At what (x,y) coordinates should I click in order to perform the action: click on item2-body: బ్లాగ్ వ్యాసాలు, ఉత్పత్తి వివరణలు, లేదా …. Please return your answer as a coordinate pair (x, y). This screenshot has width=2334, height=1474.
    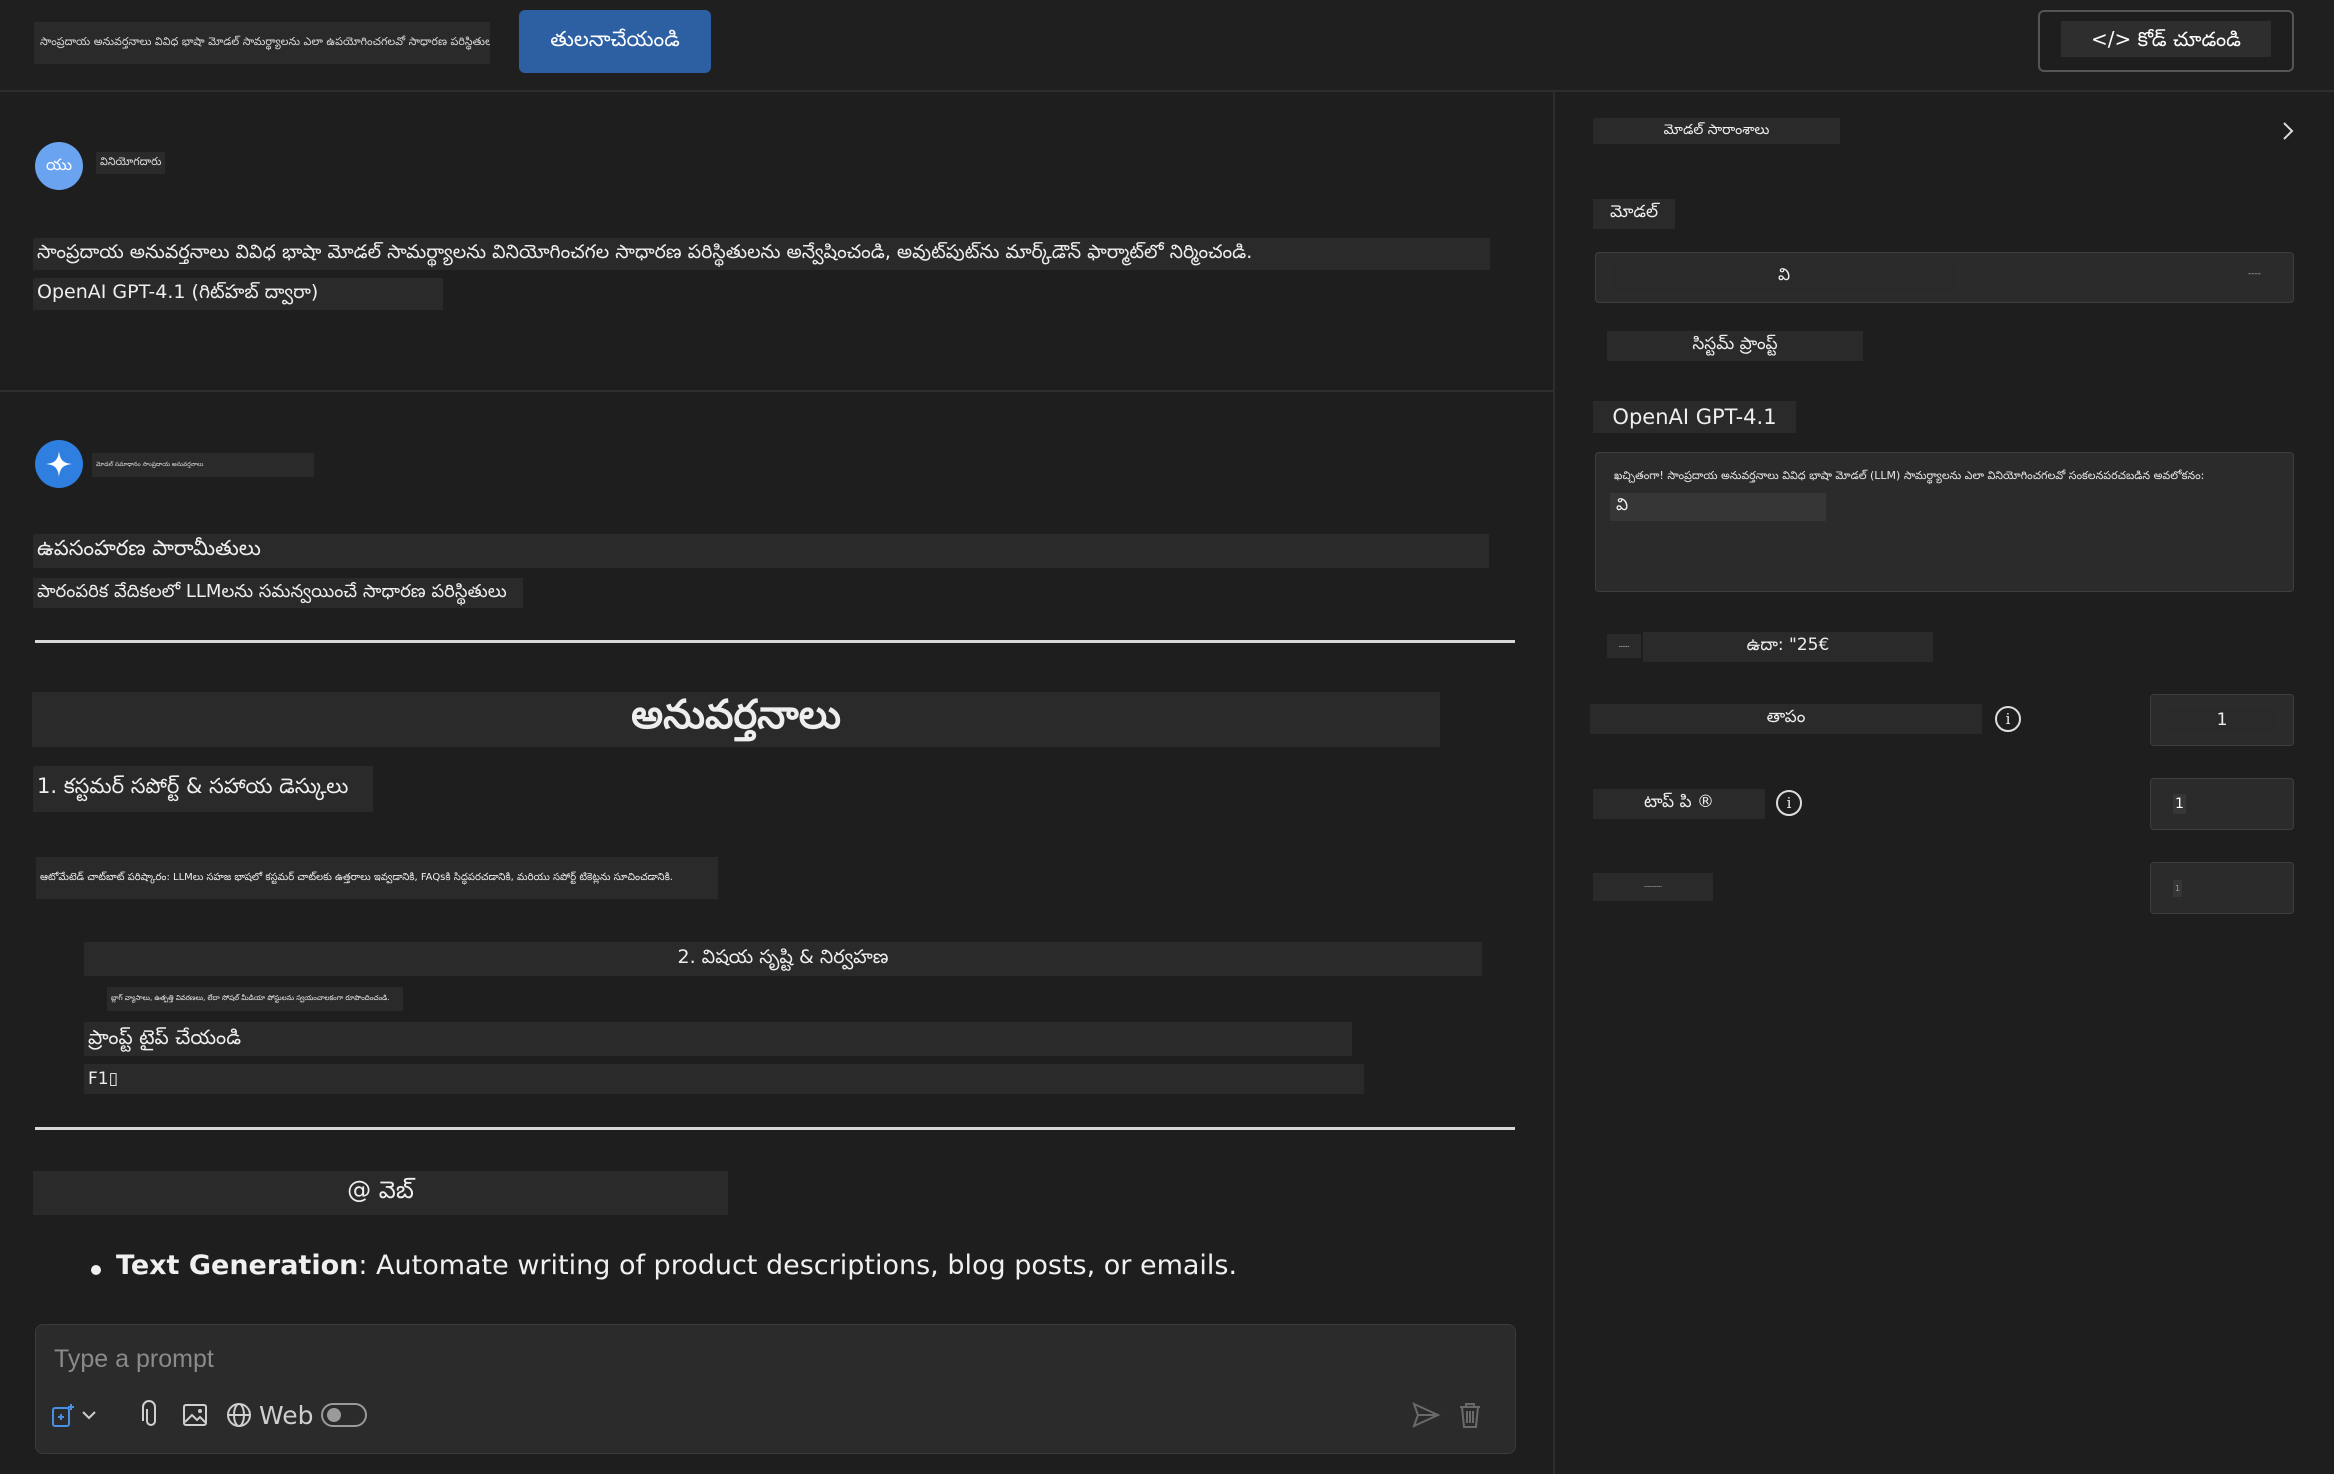
    Looking at the image, I should click on (255, 999).